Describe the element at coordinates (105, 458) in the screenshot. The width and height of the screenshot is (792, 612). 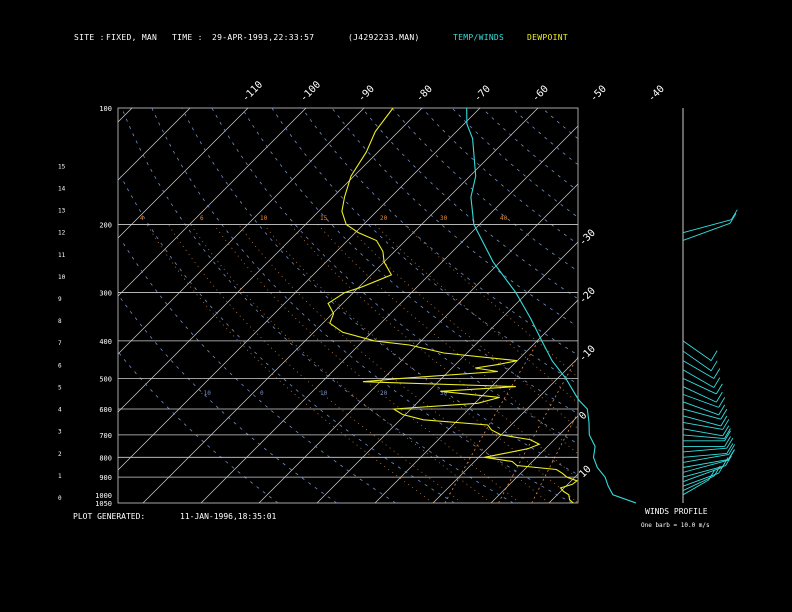
I see `pressure-label: 800` at that location.